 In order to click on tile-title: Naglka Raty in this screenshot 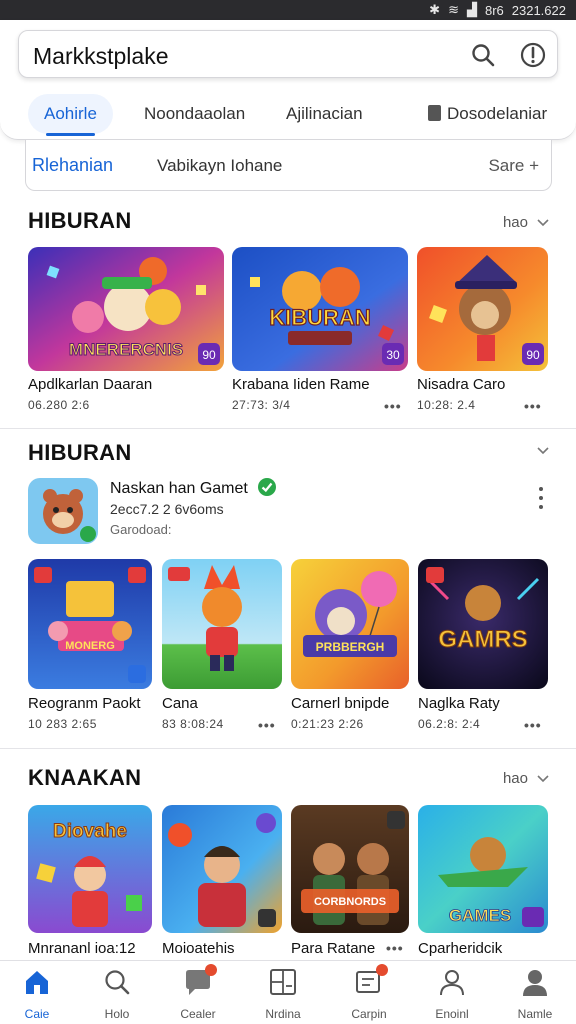, I will do `click(459, 703)`.